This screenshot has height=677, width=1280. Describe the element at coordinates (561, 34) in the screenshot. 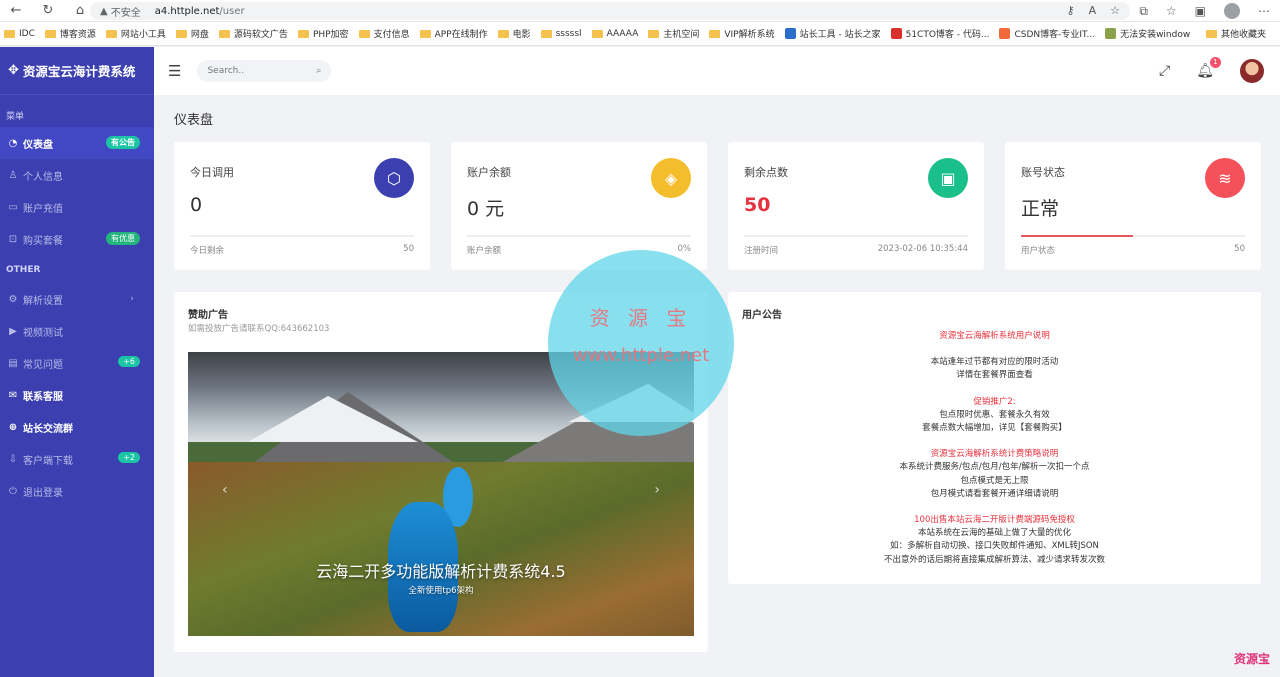

I see `bookmark-item: sssssl` at that location.